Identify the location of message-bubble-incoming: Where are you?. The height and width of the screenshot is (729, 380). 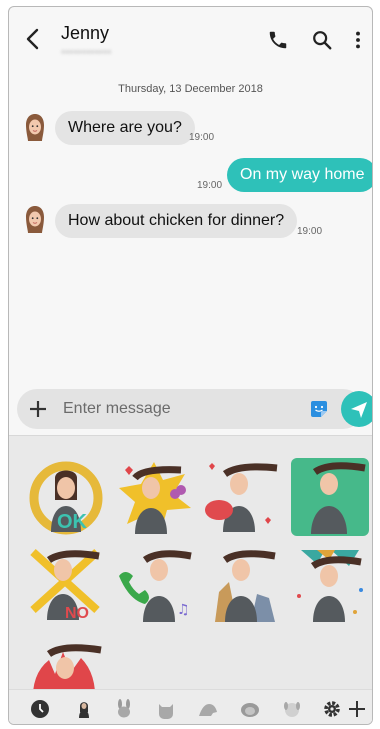
(125, 128).